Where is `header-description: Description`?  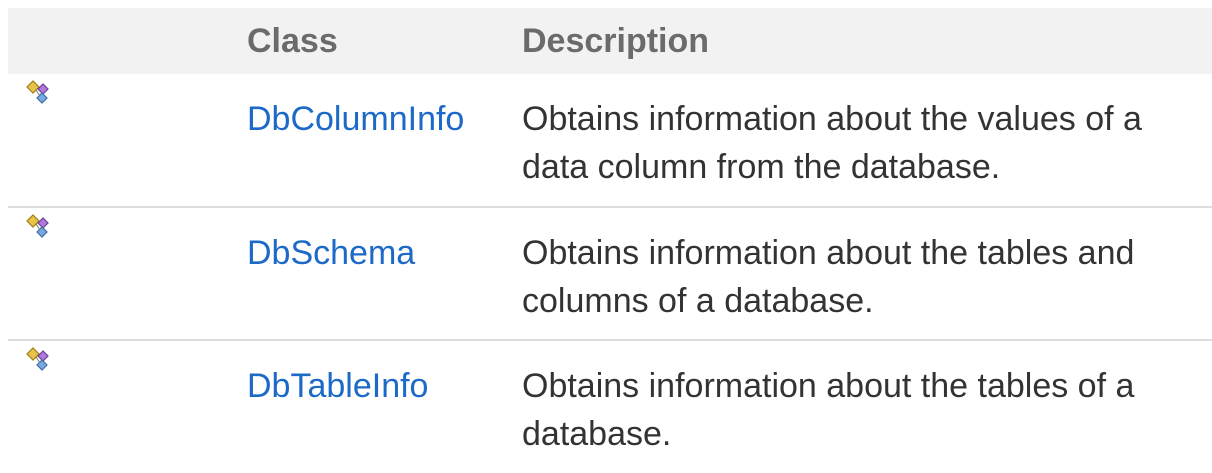 header-description: Description is located at coordinates (616, 40).